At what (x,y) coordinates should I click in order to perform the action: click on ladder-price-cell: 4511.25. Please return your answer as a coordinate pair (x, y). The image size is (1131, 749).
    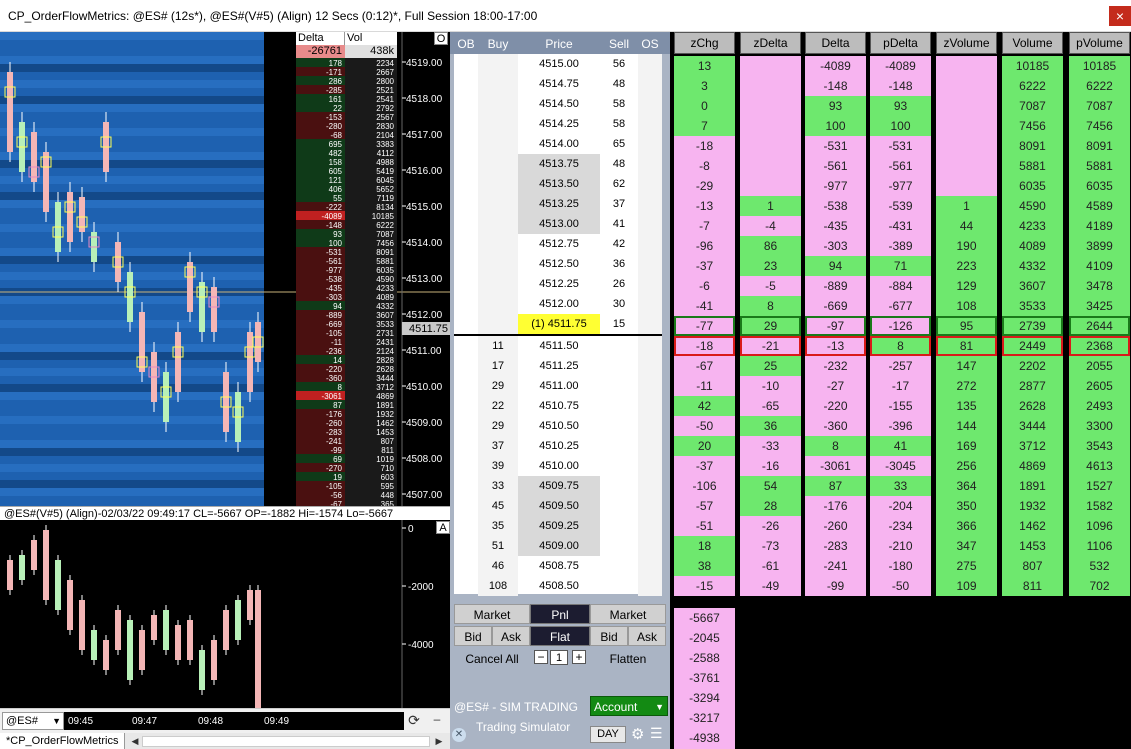
    Looking at the image, I should click on (559, 366).